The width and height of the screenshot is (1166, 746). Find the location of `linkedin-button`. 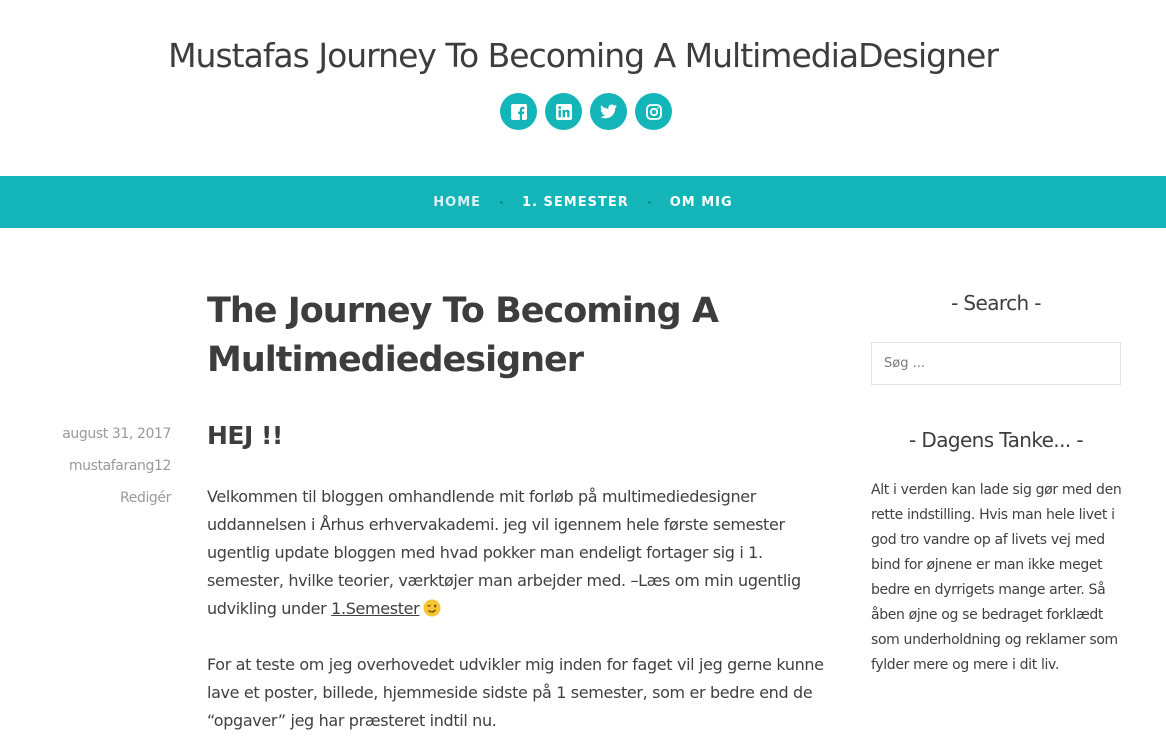

linkedin-button is located at coordinates (563, 111).